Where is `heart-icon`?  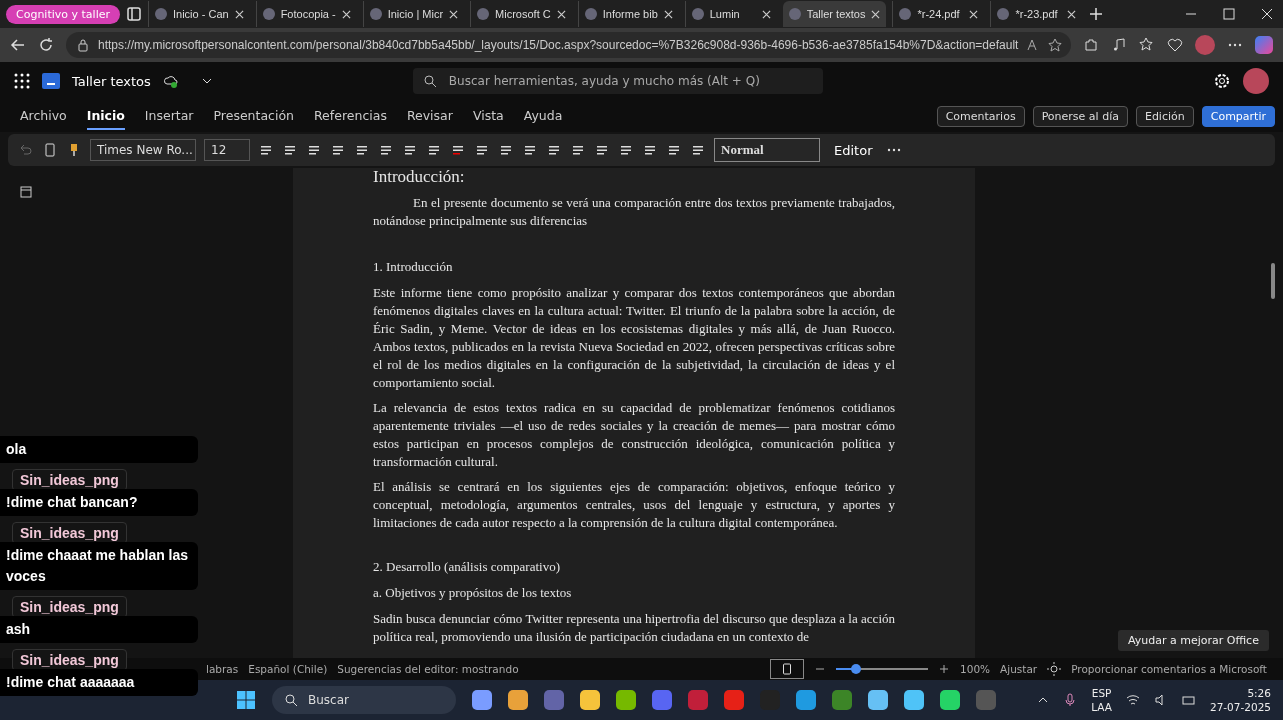
heart-icon is located at coordinates (1175, 45).